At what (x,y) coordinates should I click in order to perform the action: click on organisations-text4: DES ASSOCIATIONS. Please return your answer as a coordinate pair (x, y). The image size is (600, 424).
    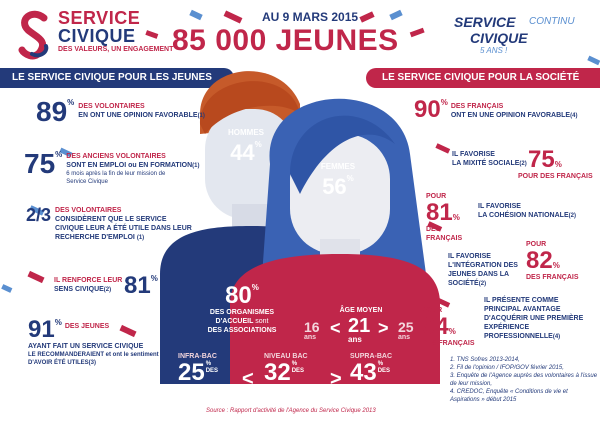
    Looking at the image, I should click on (242, 330).